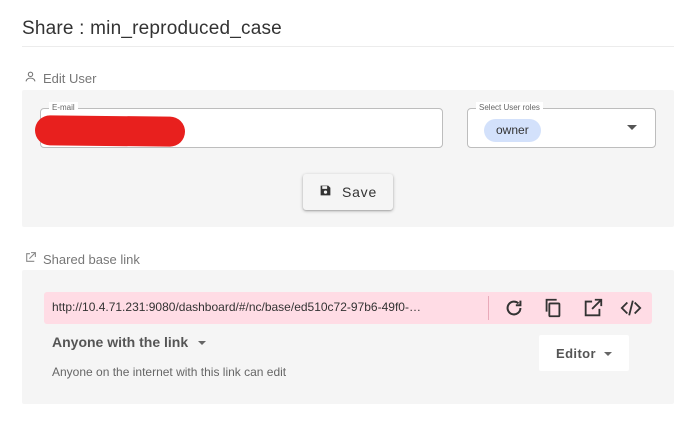 The height and width of the screenshot is (421, 697). What do you see at coordinates (63, 108) in the screenshot?
I see `email-field-legend: E-mail` at bounding box center [63, 108].